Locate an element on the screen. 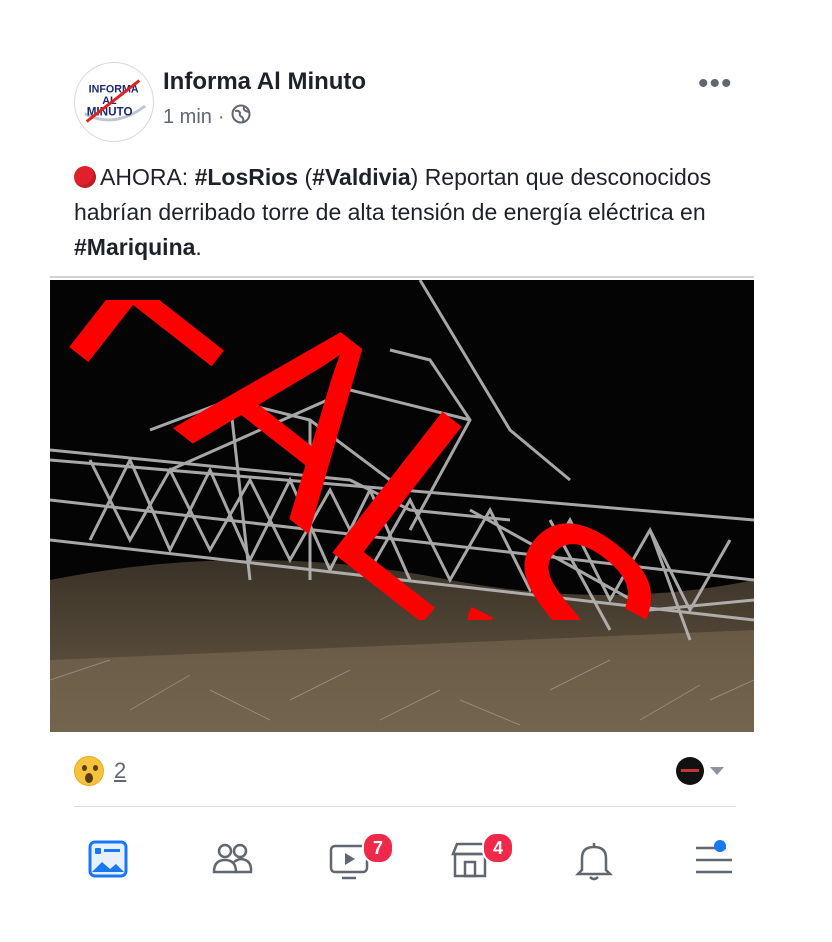  friends-icon is located at coordinates (232, 858).